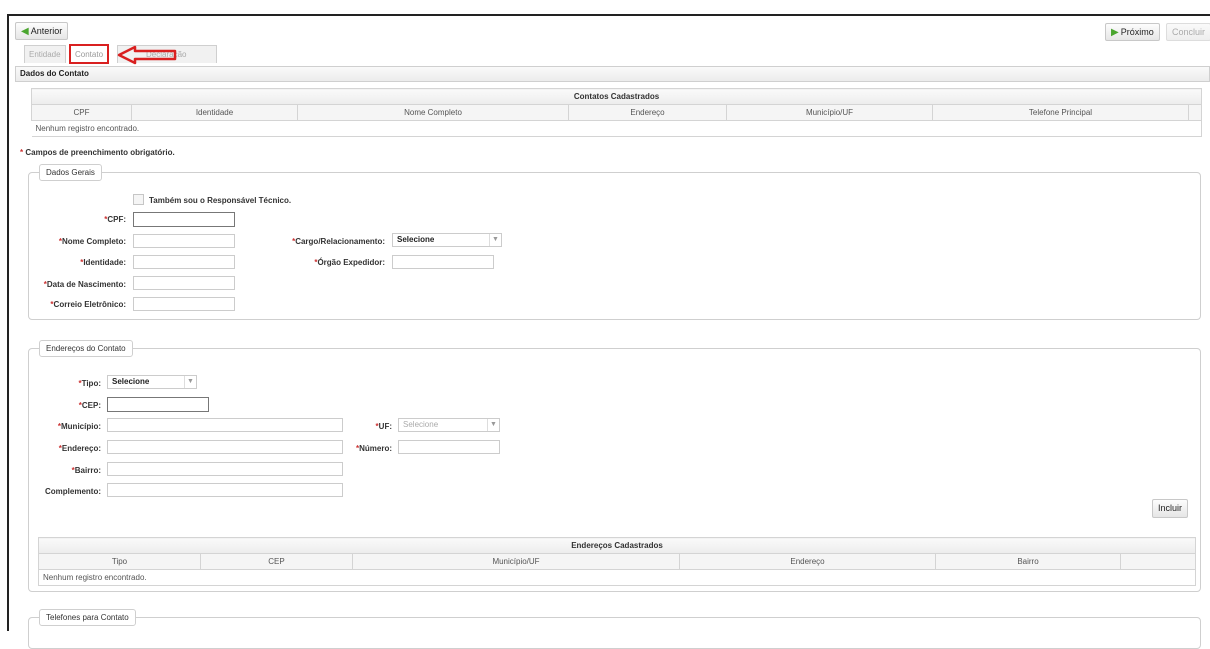 This screenshot has height=649, width=1210. Describe the element at coordinates (60, 426) in the screenshot. I see `city-label: *Município:` at that location.